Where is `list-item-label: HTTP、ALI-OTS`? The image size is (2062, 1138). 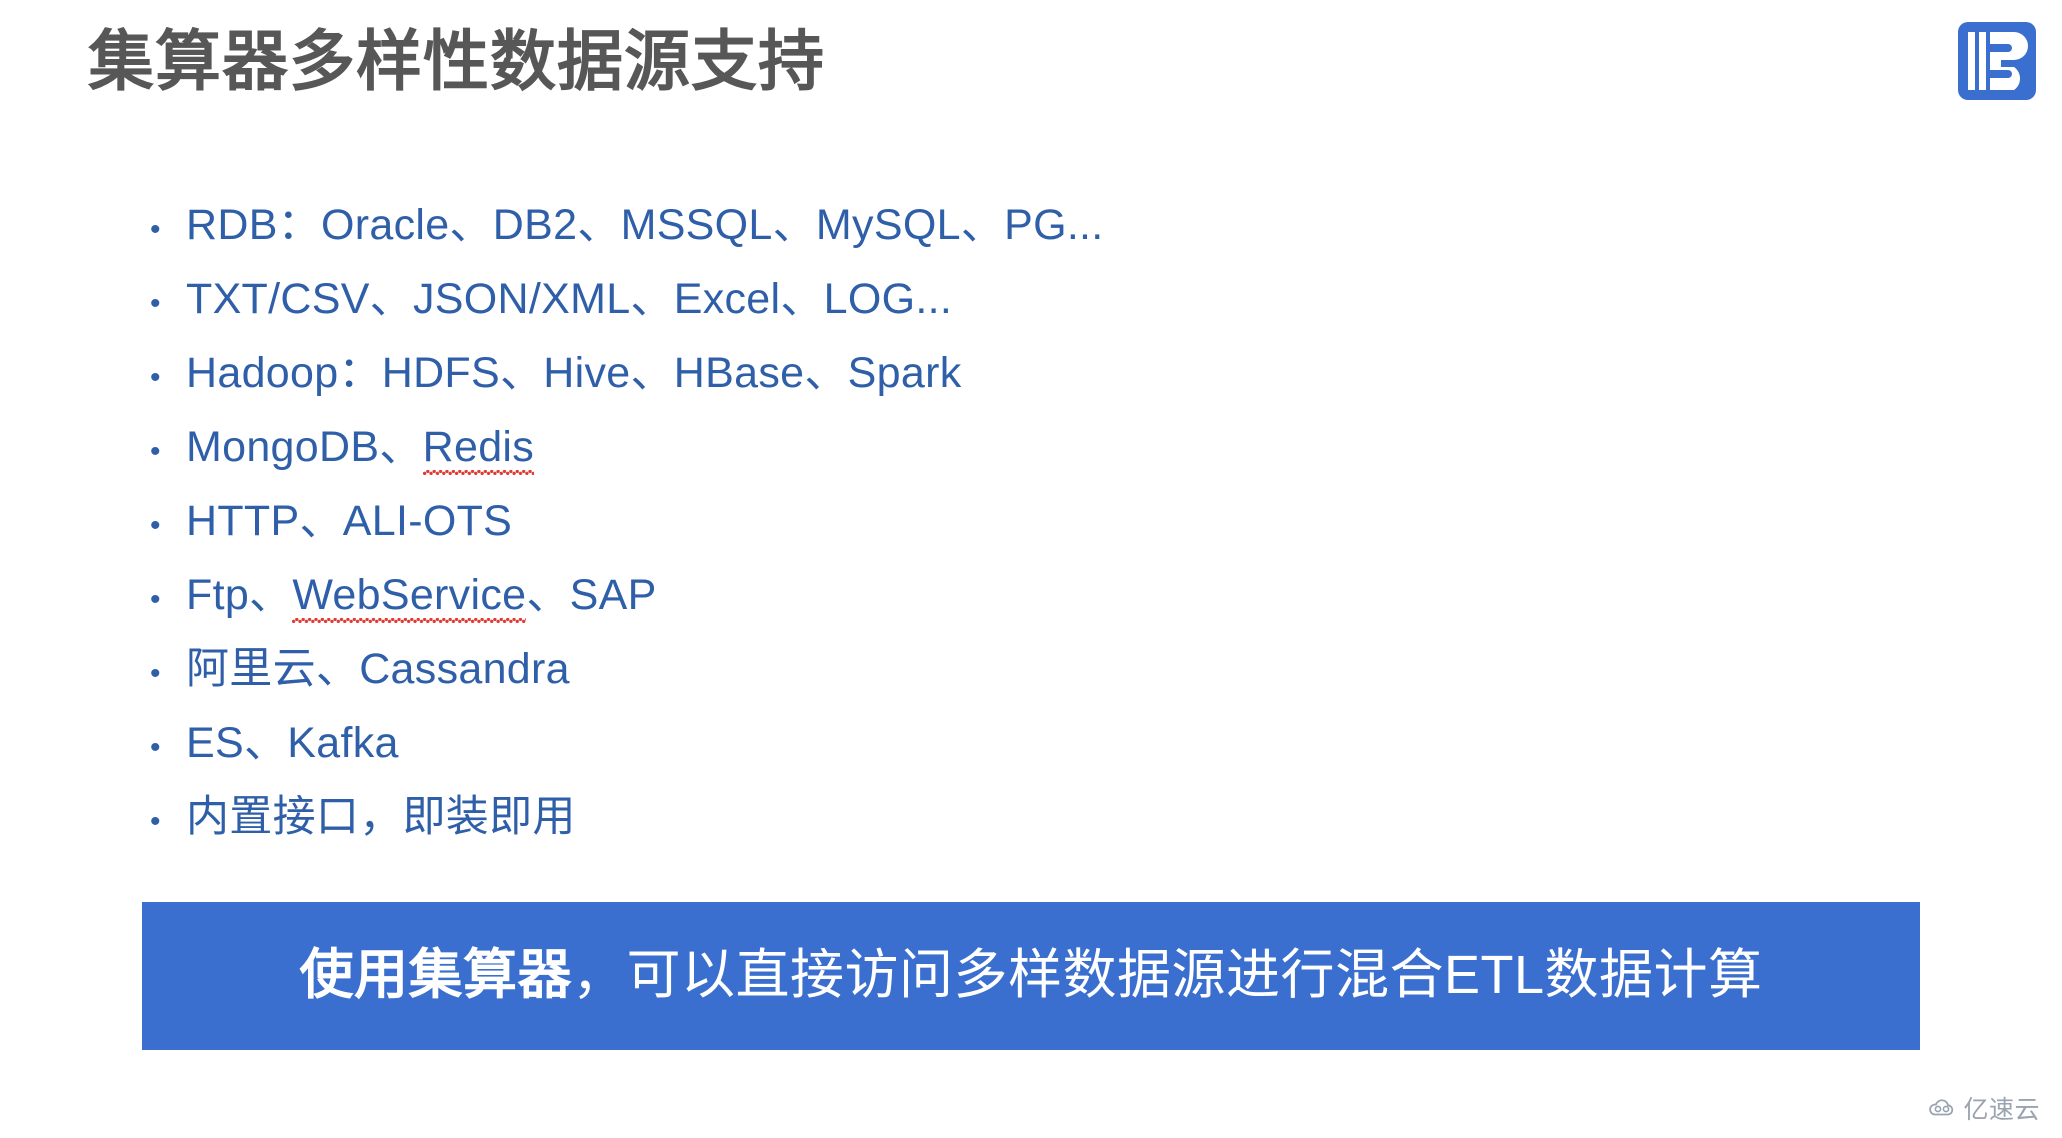 list-item-label: HTTP、ALI-OTS is located at coordinates (349, 521).